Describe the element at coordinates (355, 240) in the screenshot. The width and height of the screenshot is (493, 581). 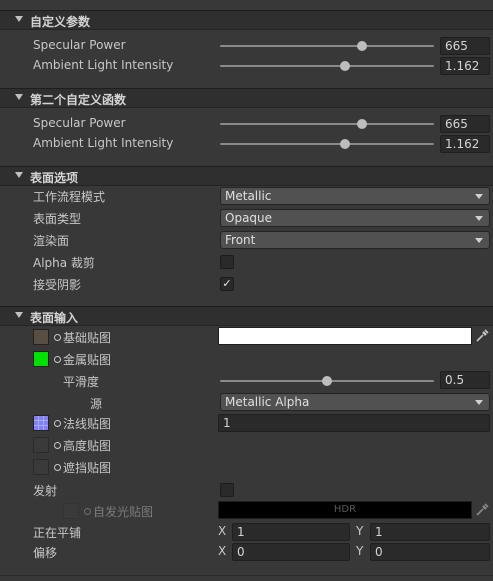
I see `render-face-dropdown: Front` at that location.